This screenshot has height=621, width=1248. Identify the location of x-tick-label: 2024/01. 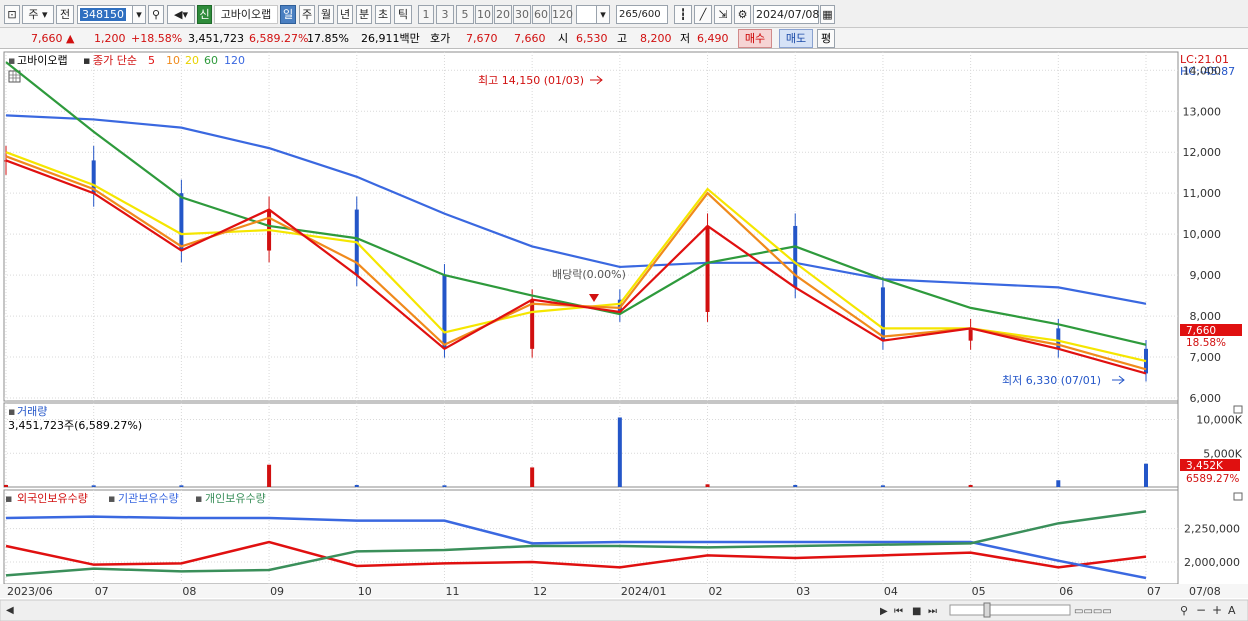
(644, 591).